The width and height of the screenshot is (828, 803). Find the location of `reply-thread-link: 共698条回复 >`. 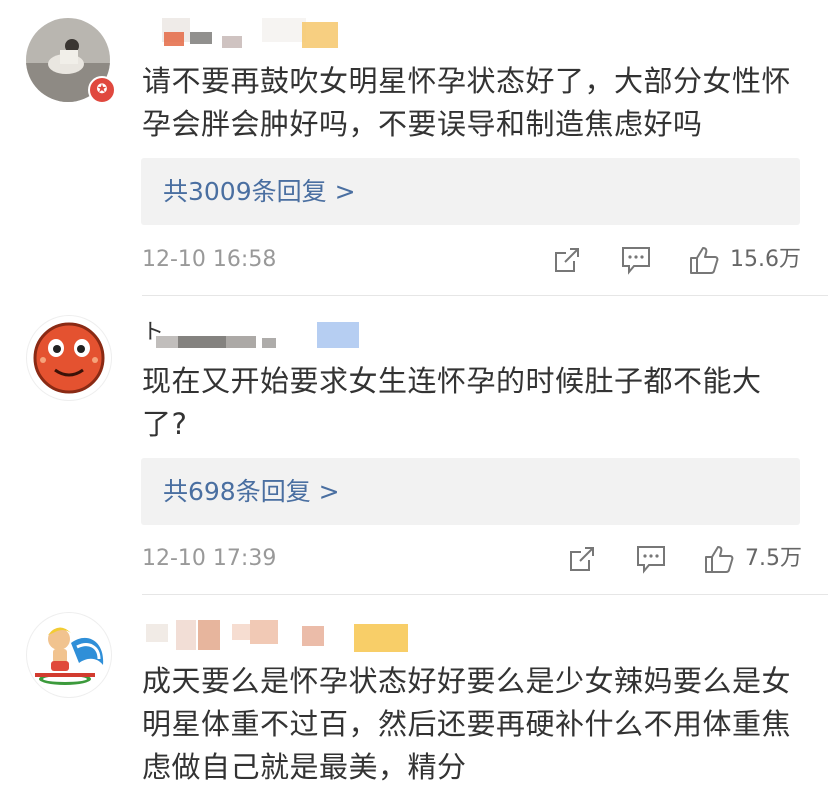

reply-thread-link: 共698条回复 > is located at coordinates (470, 491).